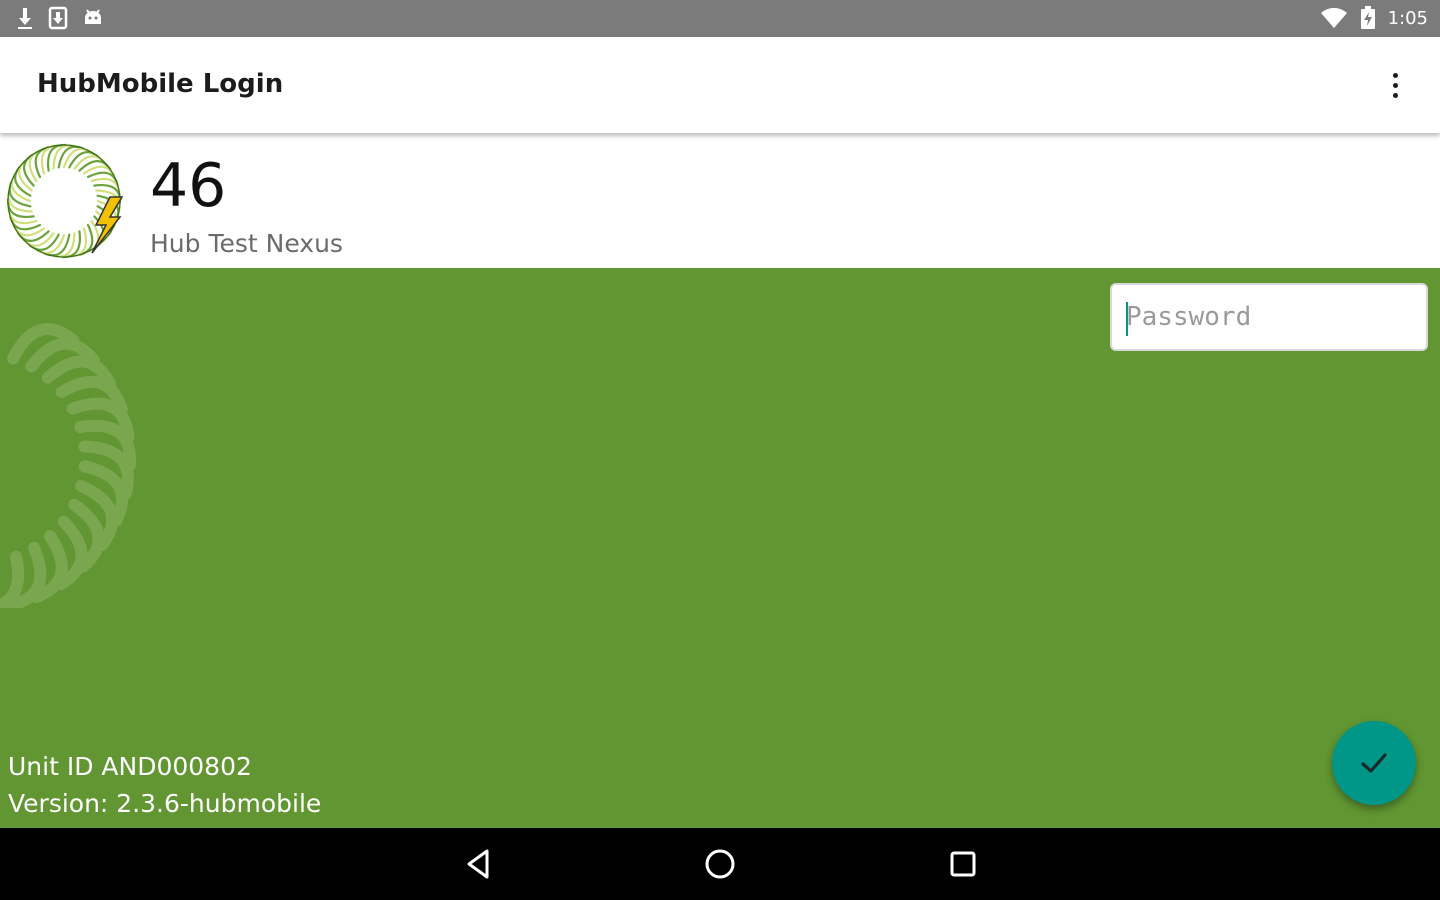 The image size is (1440, 900). I want to click on download-icon, so click(25, 18).